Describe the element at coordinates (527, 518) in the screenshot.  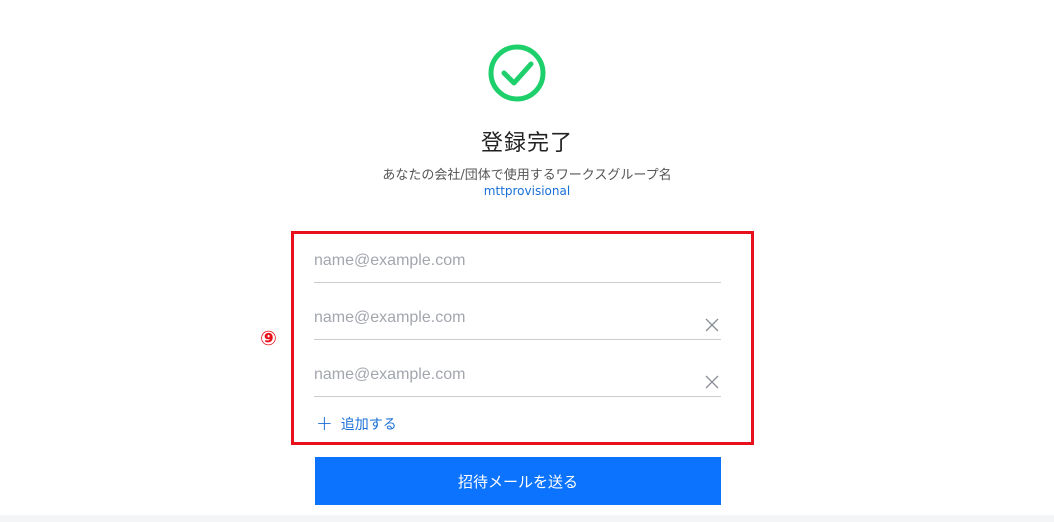
I see `footer-divider` at that location.